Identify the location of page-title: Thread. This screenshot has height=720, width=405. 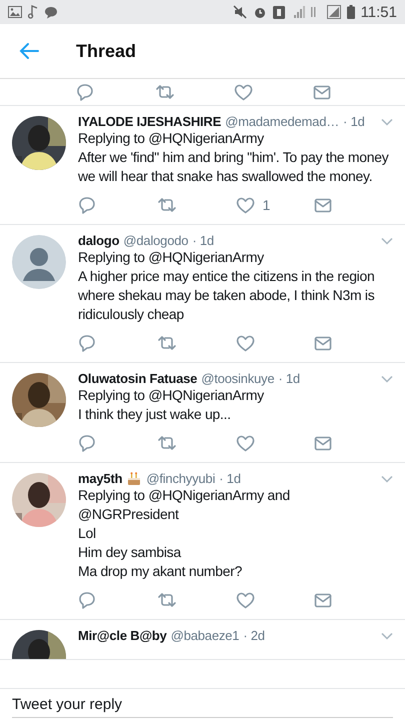
(106, 51).